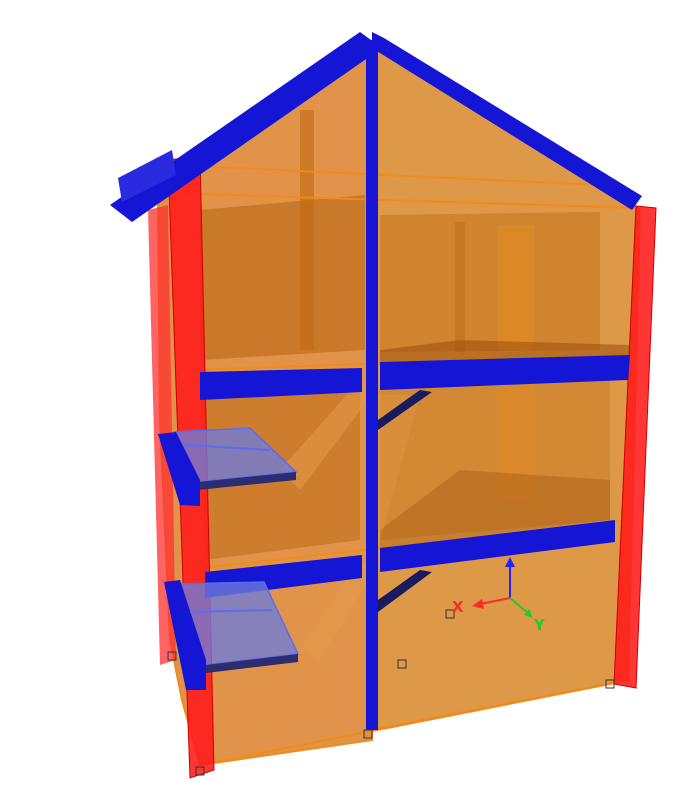  What do you see at coordinates (539, 625) in the screenshot?
I see `y-axis-label: Y` at bounding box center [539, 625].